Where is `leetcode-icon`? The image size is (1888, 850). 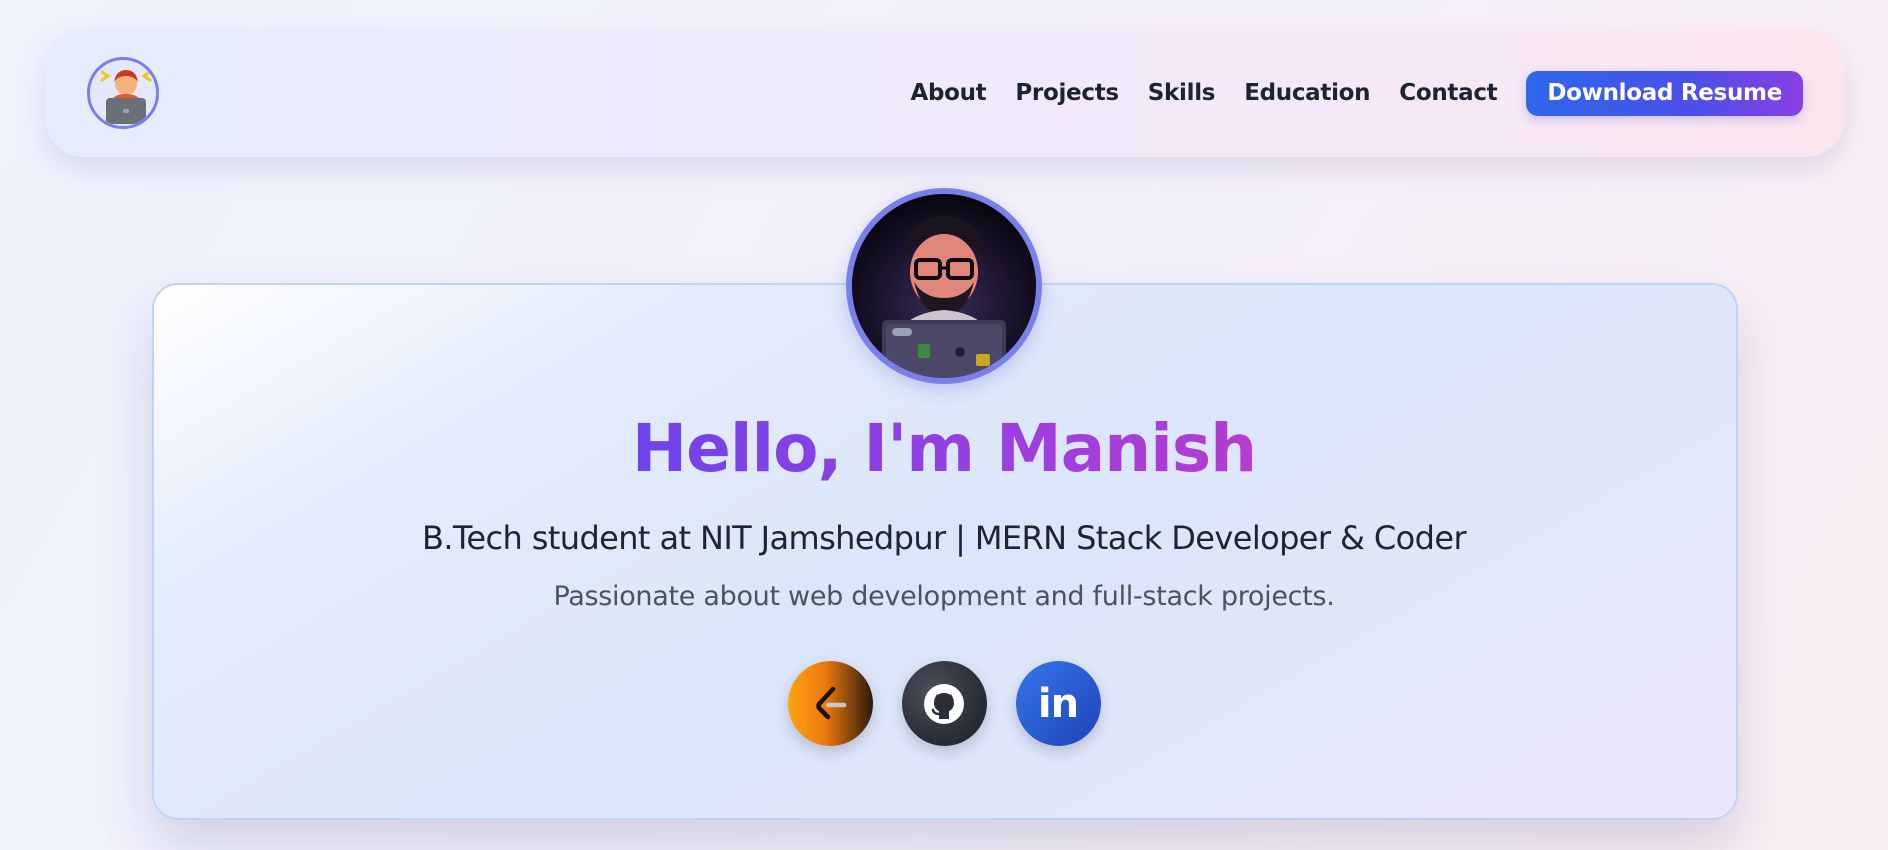
leetcode-icon is located at coordinates (830, 704).